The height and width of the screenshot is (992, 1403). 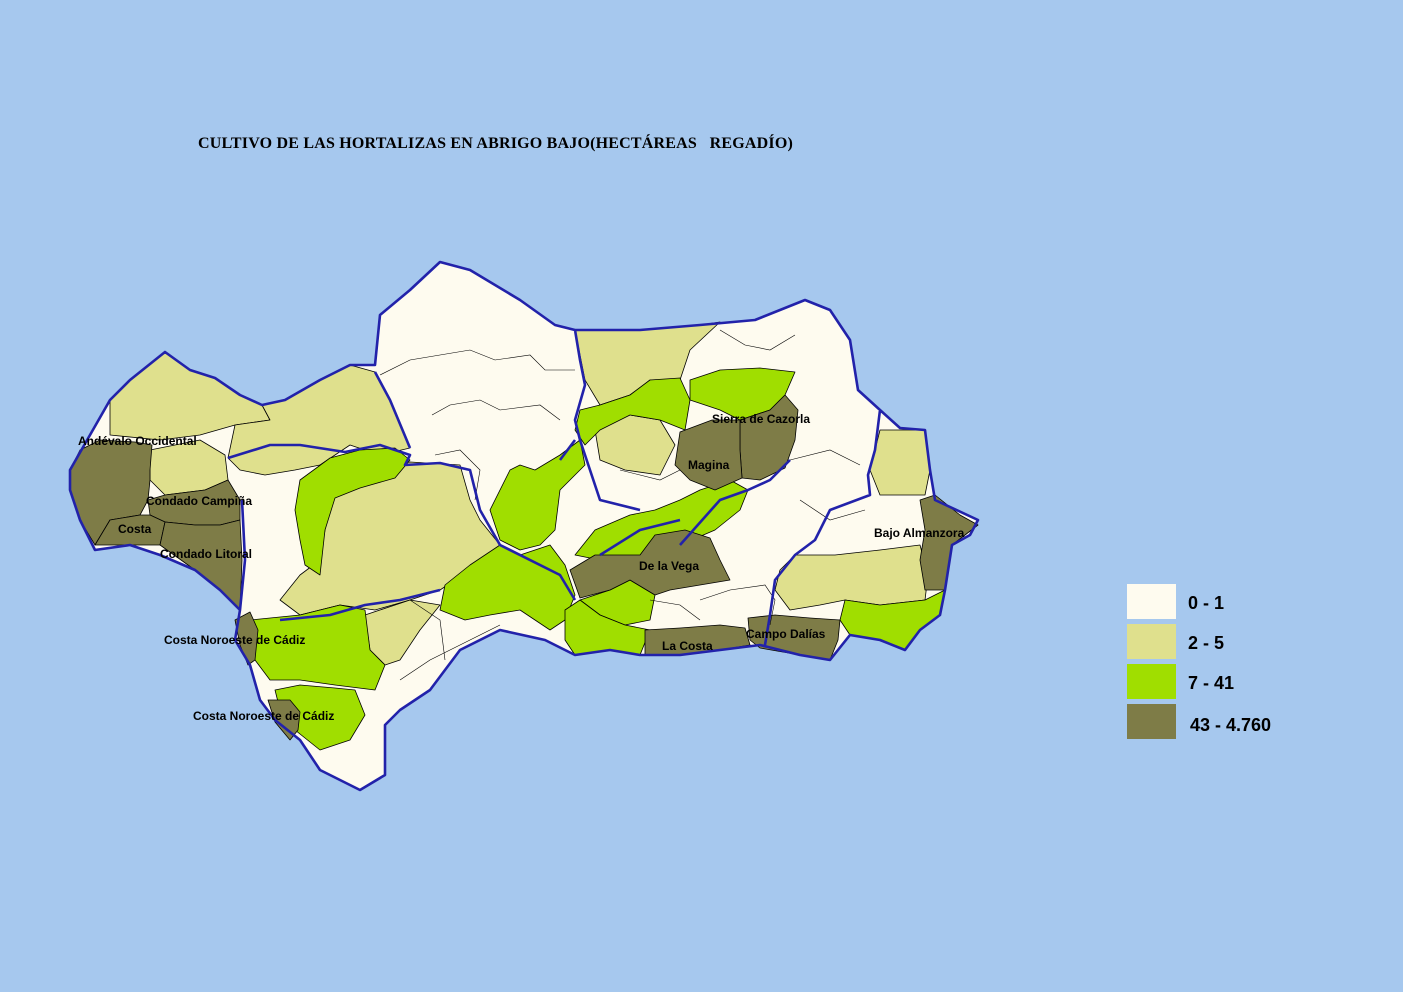 I want to click on label-sierra-cazorla: Sierra de Cazorla, so click(x=761, y=419).